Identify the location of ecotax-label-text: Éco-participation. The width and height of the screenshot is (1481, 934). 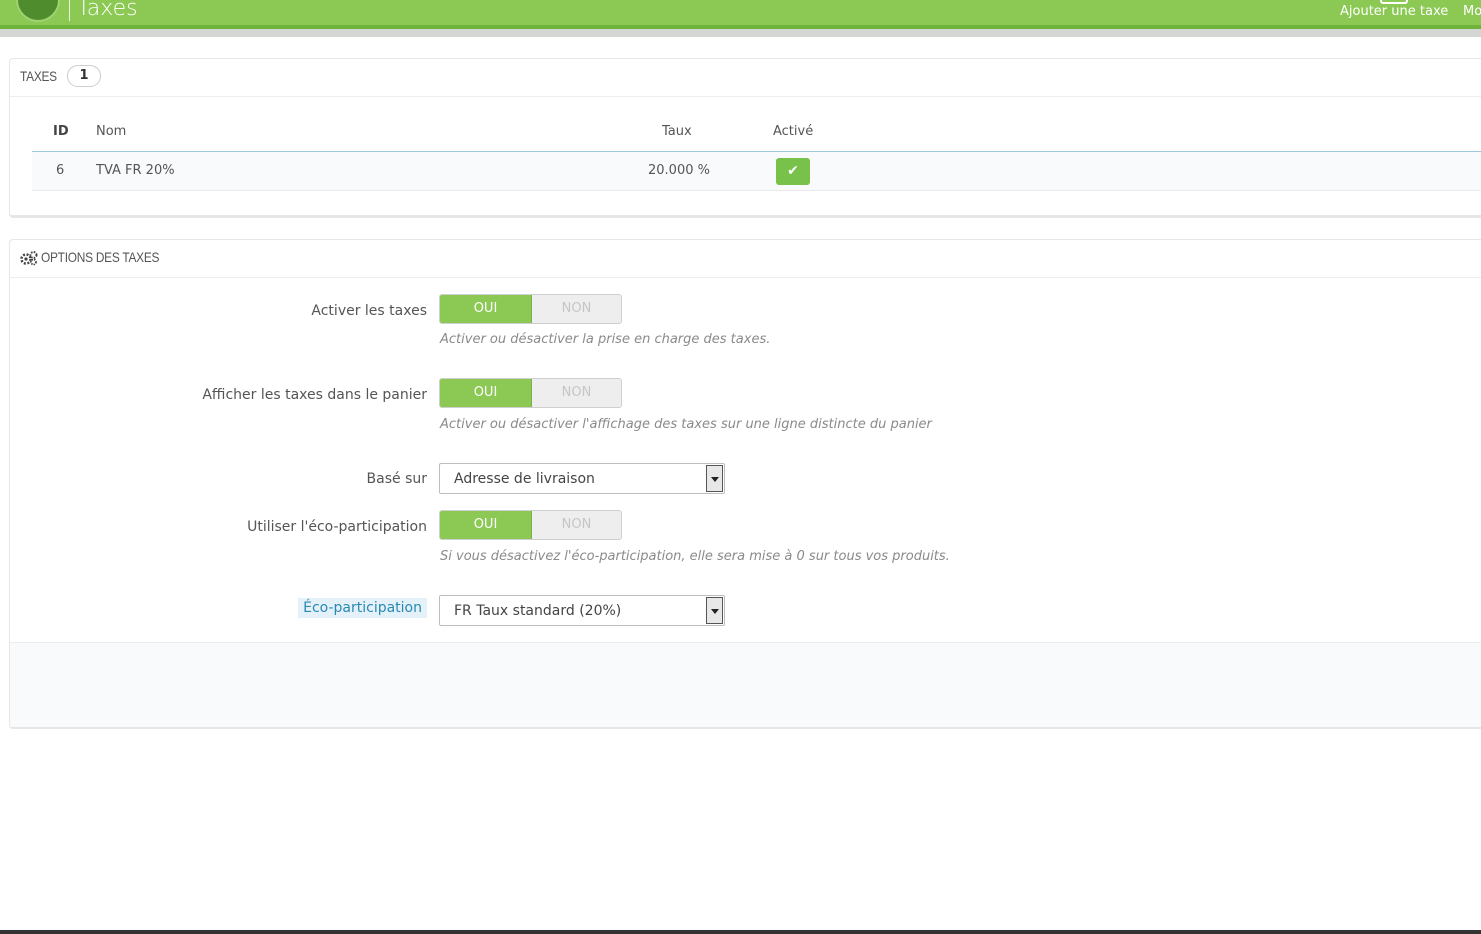
(362, 608).